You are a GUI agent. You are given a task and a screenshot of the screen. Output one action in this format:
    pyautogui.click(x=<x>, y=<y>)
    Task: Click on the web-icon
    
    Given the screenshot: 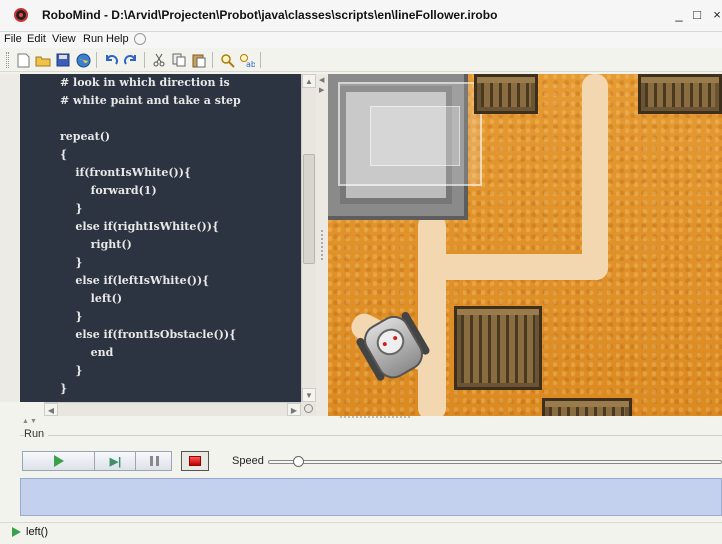 What is the action you would take?
    pyautogui.click(x=83, y=60)
    